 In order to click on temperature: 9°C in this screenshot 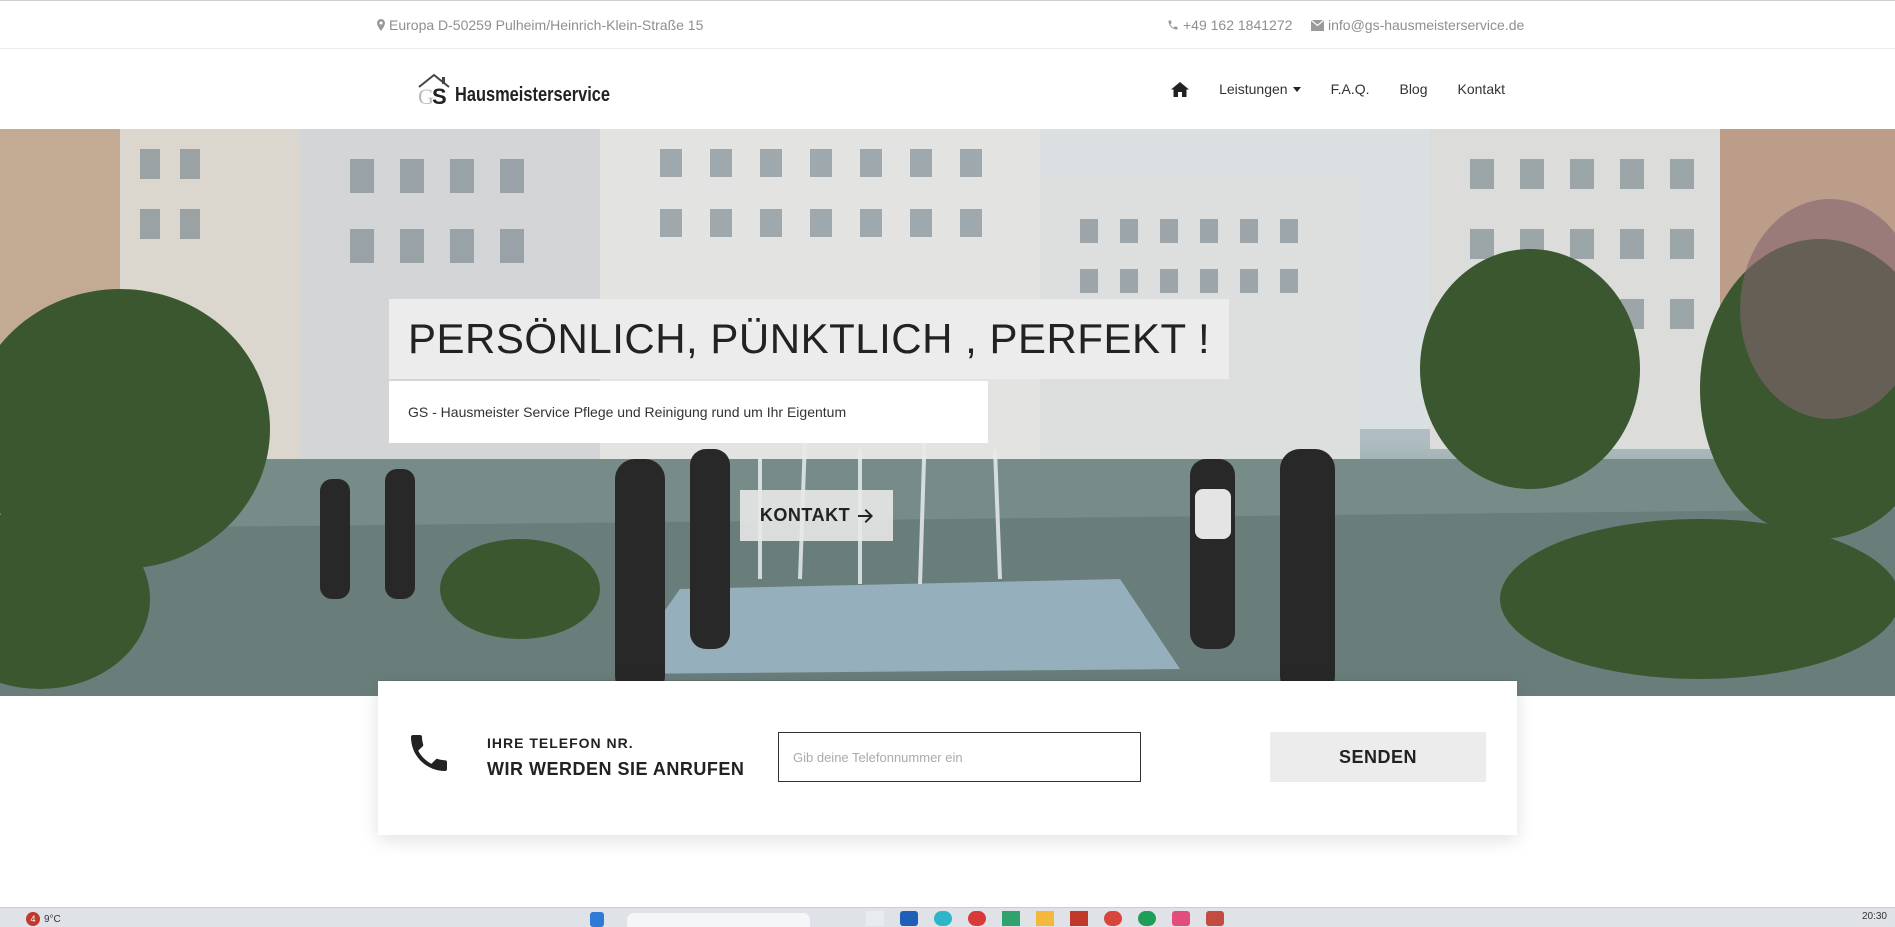, I will do `click(52, 919)`.